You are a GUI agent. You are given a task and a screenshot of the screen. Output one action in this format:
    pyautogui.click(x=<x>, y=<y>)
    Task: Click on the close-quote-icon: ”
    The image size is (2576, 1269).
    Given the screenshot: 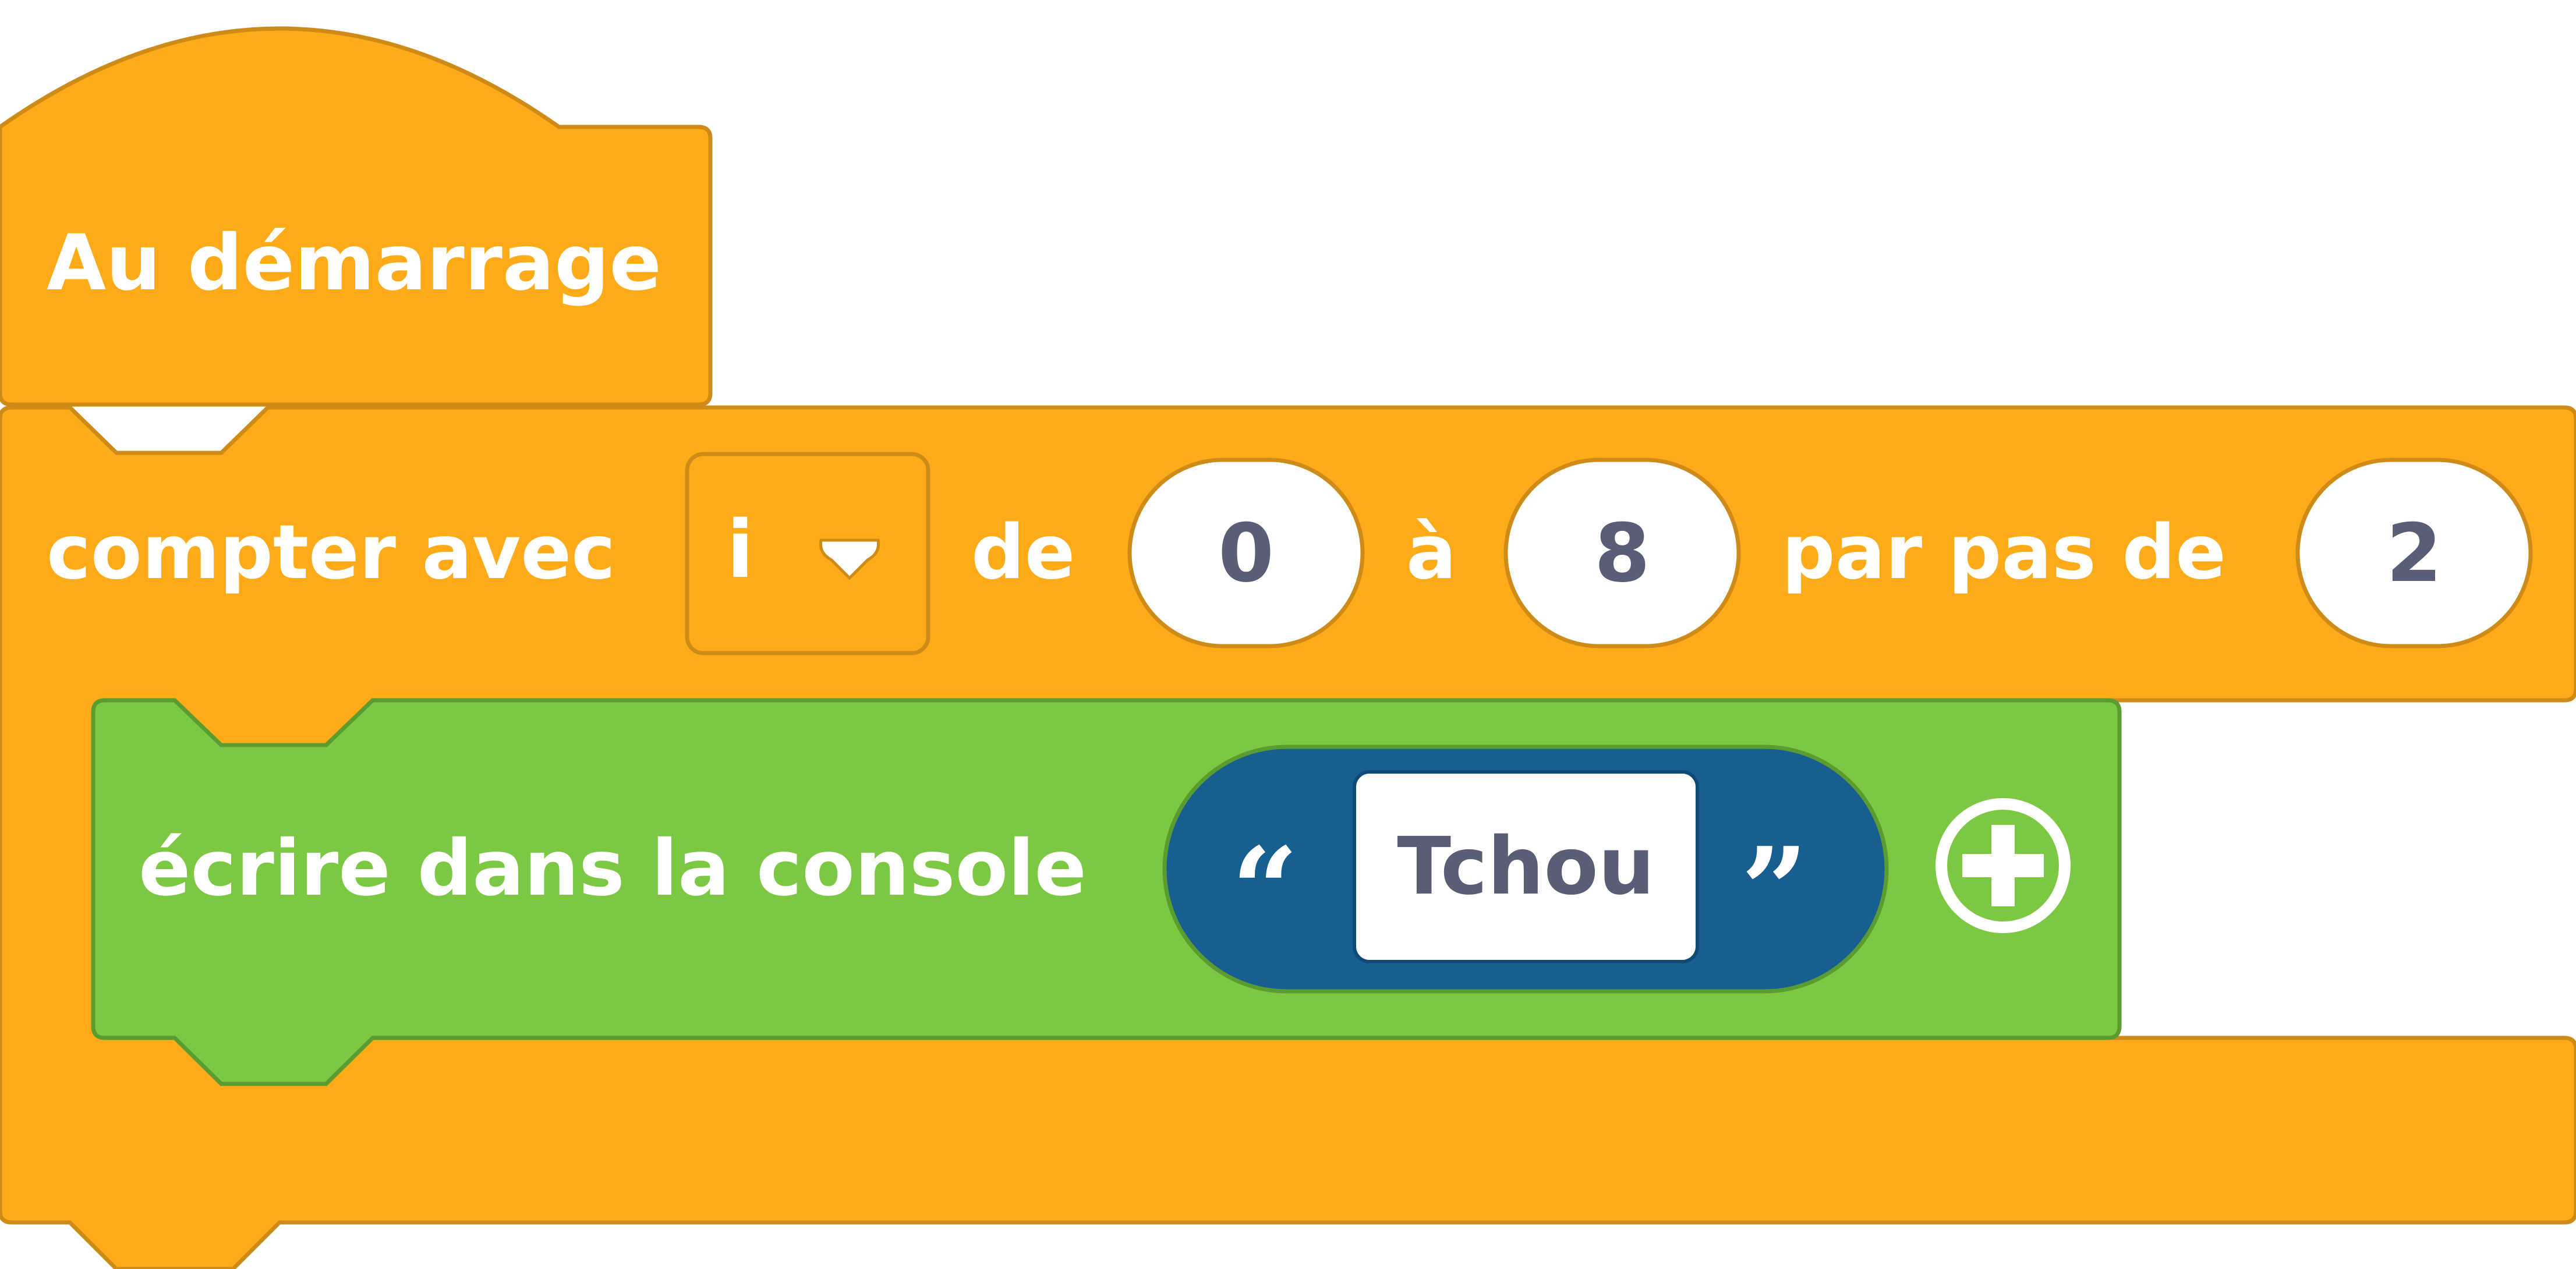 What is the action you would take?
    pyautogui.click(x=1775, y=890)
    